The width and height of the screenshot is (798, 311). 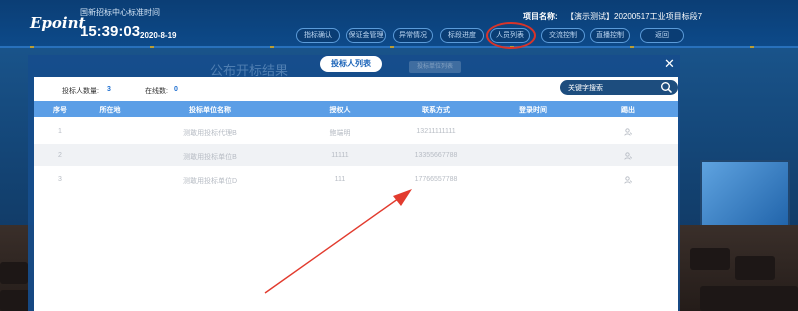 I want to click on annotation-arrow, so click(x=338, y=241).